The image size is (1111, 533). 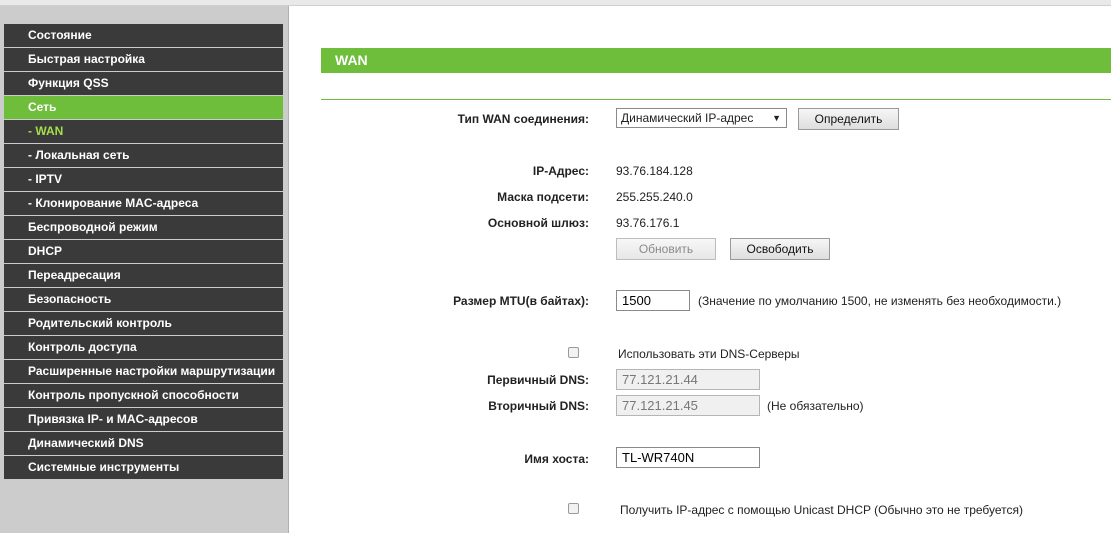 I want to click on use-dns-label: Использовать эти DNS-Серверы, so click(x=709, y=354).